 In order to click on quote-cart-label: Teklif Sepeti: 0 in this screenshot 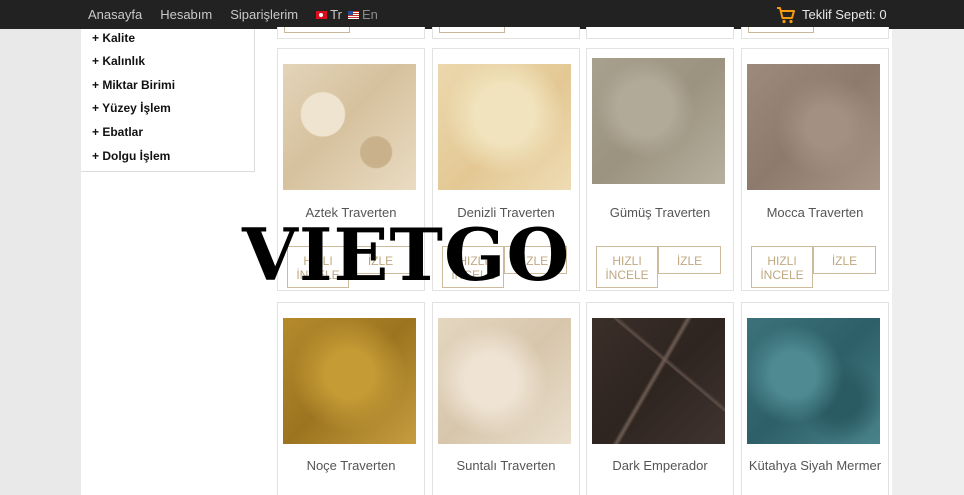, I will do `click(844, 14)`.